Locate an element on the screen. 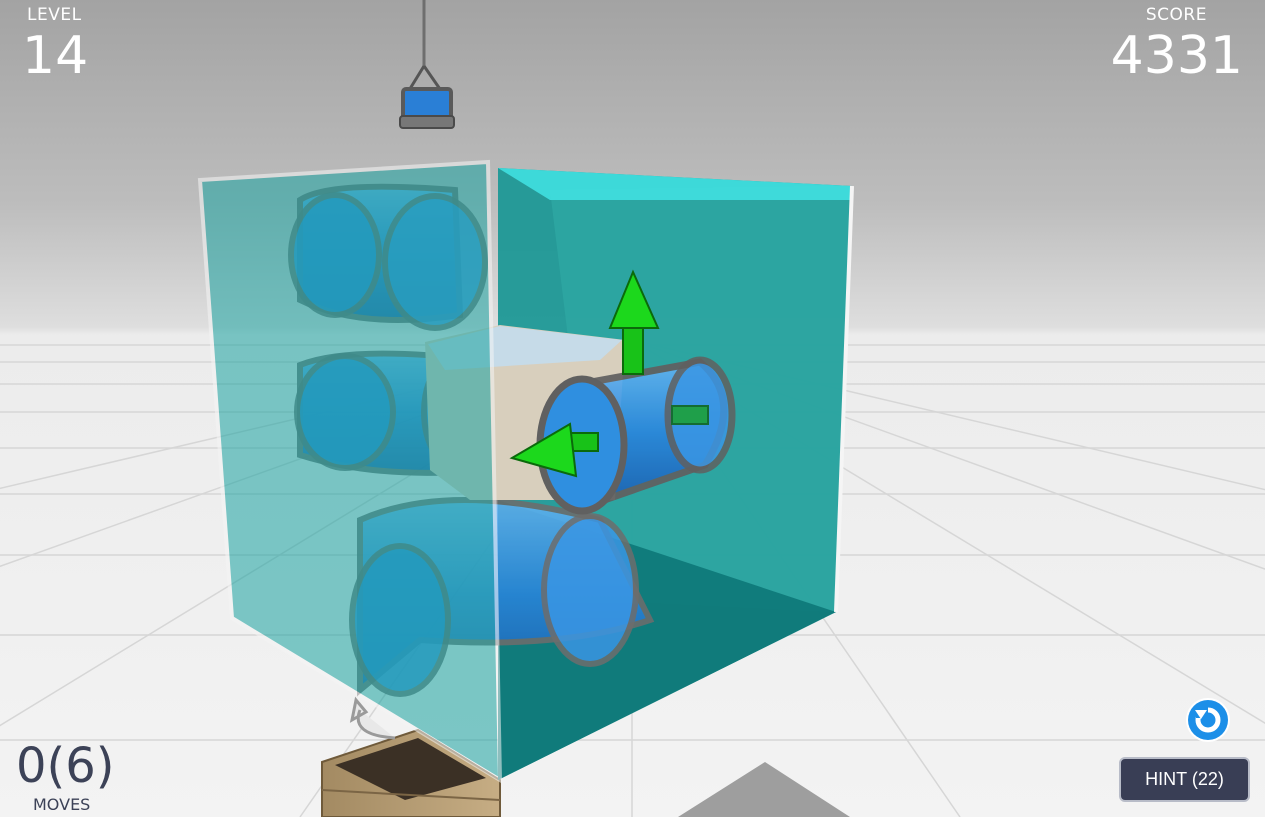 This screenshot has width=1265, height=817. level-value: 14 is located at coordinates (55, 56).